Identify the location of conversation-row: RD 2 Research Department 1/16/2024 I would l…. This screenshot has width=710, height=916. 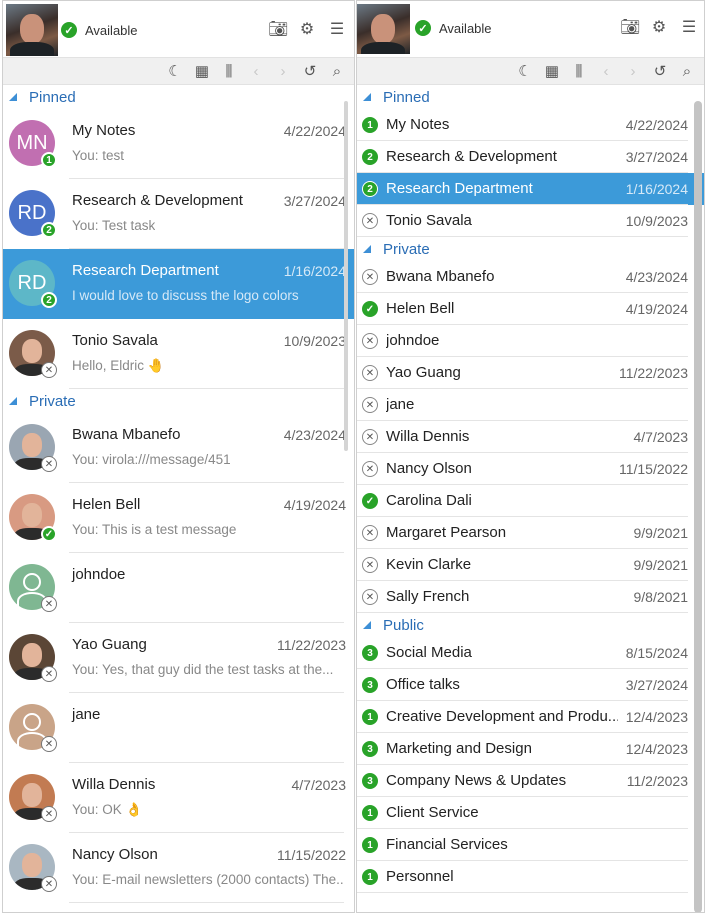
(178, 284).